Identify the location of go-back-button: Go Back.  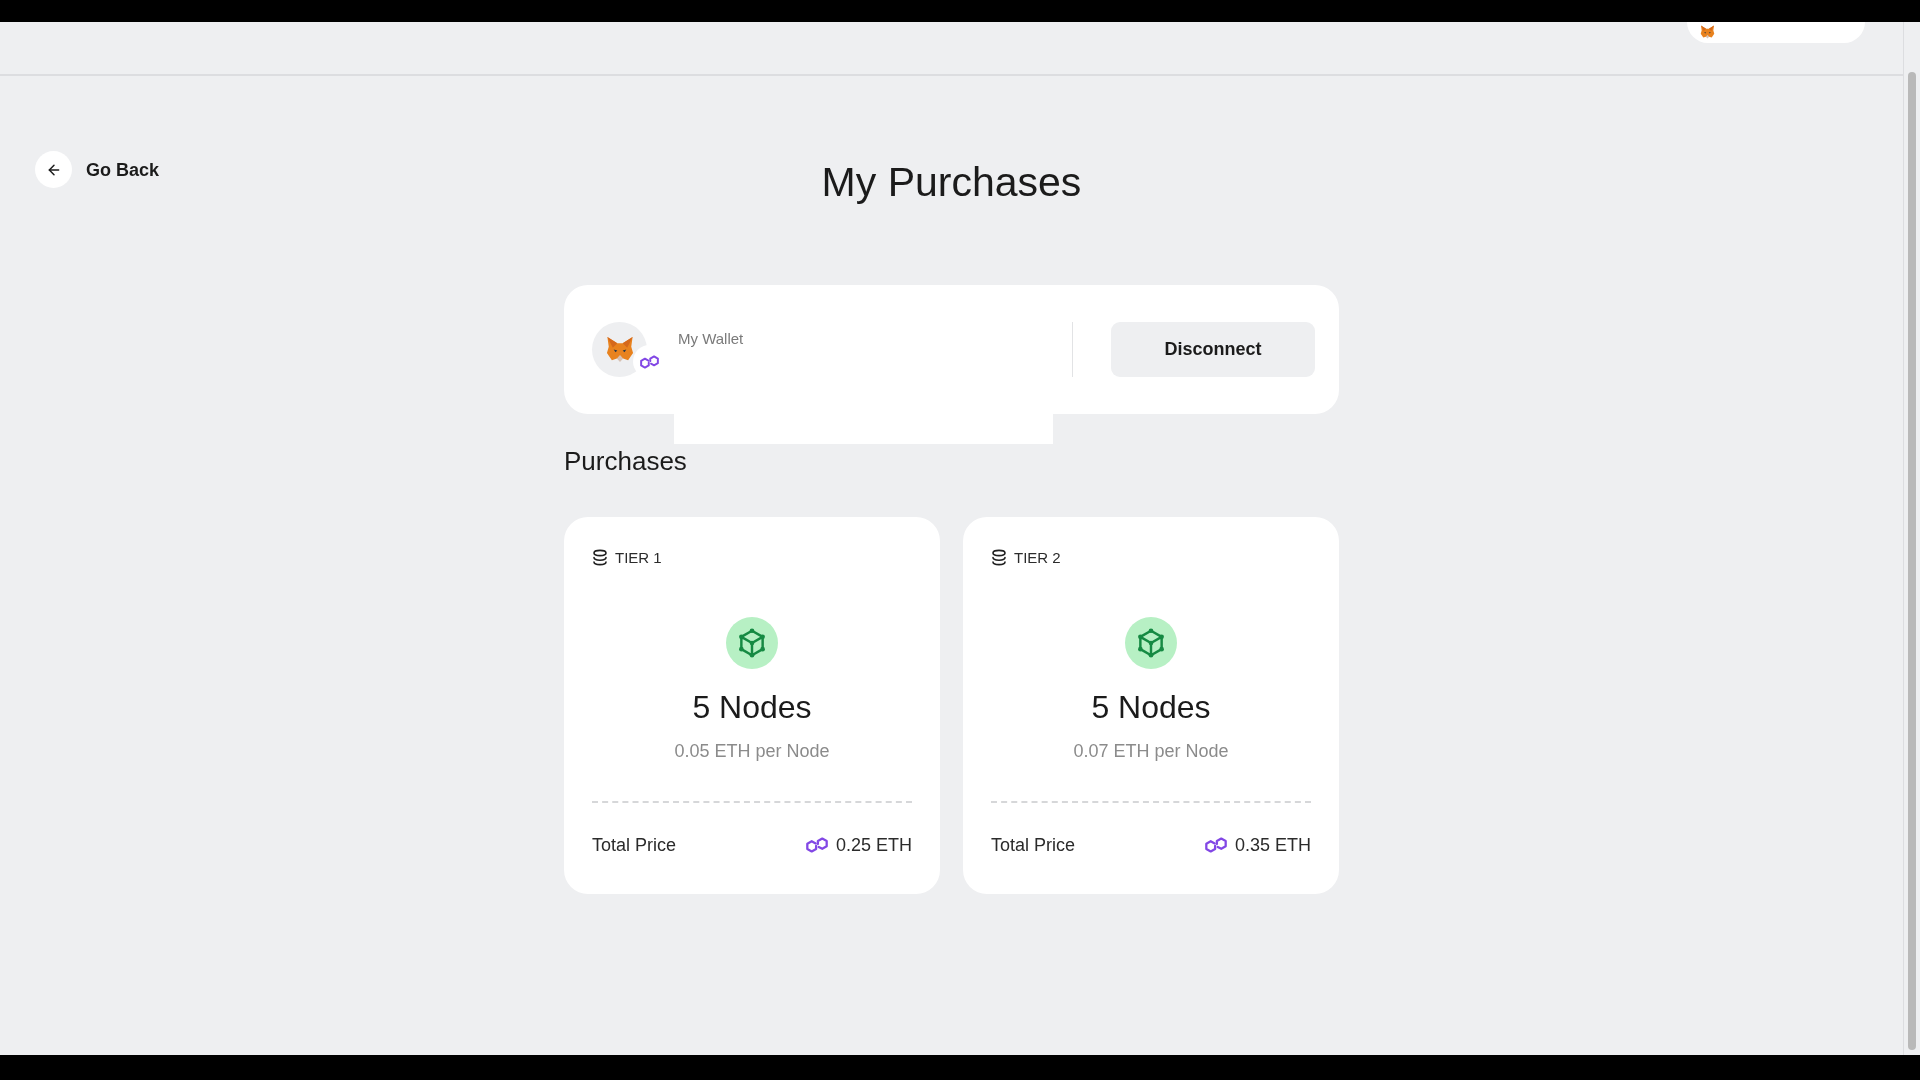
(97, 169).